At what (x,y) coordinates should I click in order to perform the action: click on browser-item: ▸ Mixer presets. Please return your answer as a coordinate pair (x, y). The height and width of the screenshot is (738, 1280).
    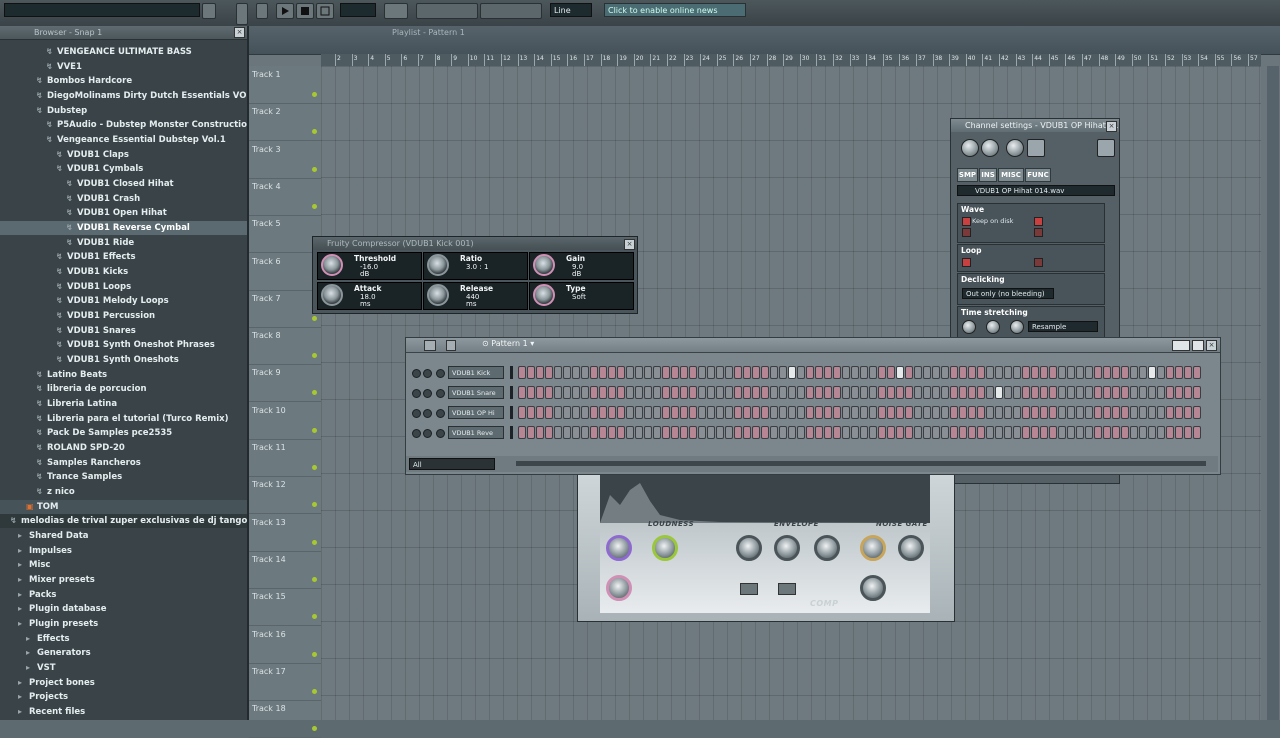
    Looking at the image, I should click on (123, 580).